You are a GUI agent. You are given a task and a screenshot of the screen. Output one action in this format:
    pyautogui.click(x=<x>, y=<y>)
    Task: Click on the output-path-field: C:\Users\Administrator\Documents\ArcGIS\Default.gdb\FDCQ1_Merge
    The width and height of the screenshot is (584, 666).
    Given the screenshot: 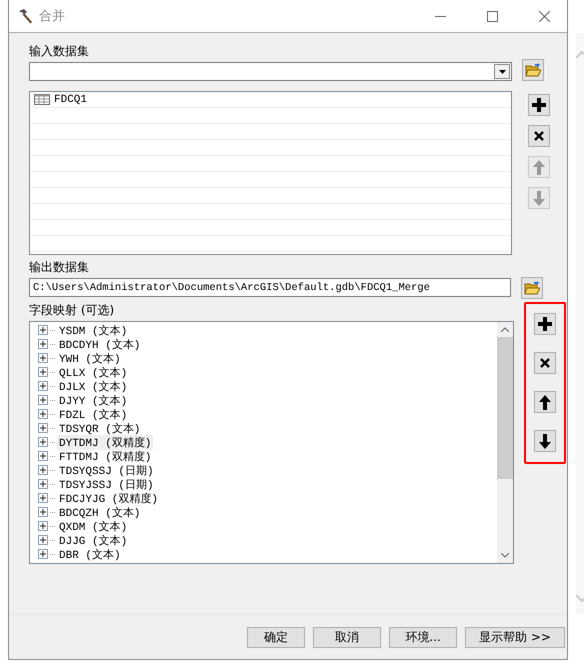 What is the action you would take?
    pyautogui.click(x=270, y=287)
    